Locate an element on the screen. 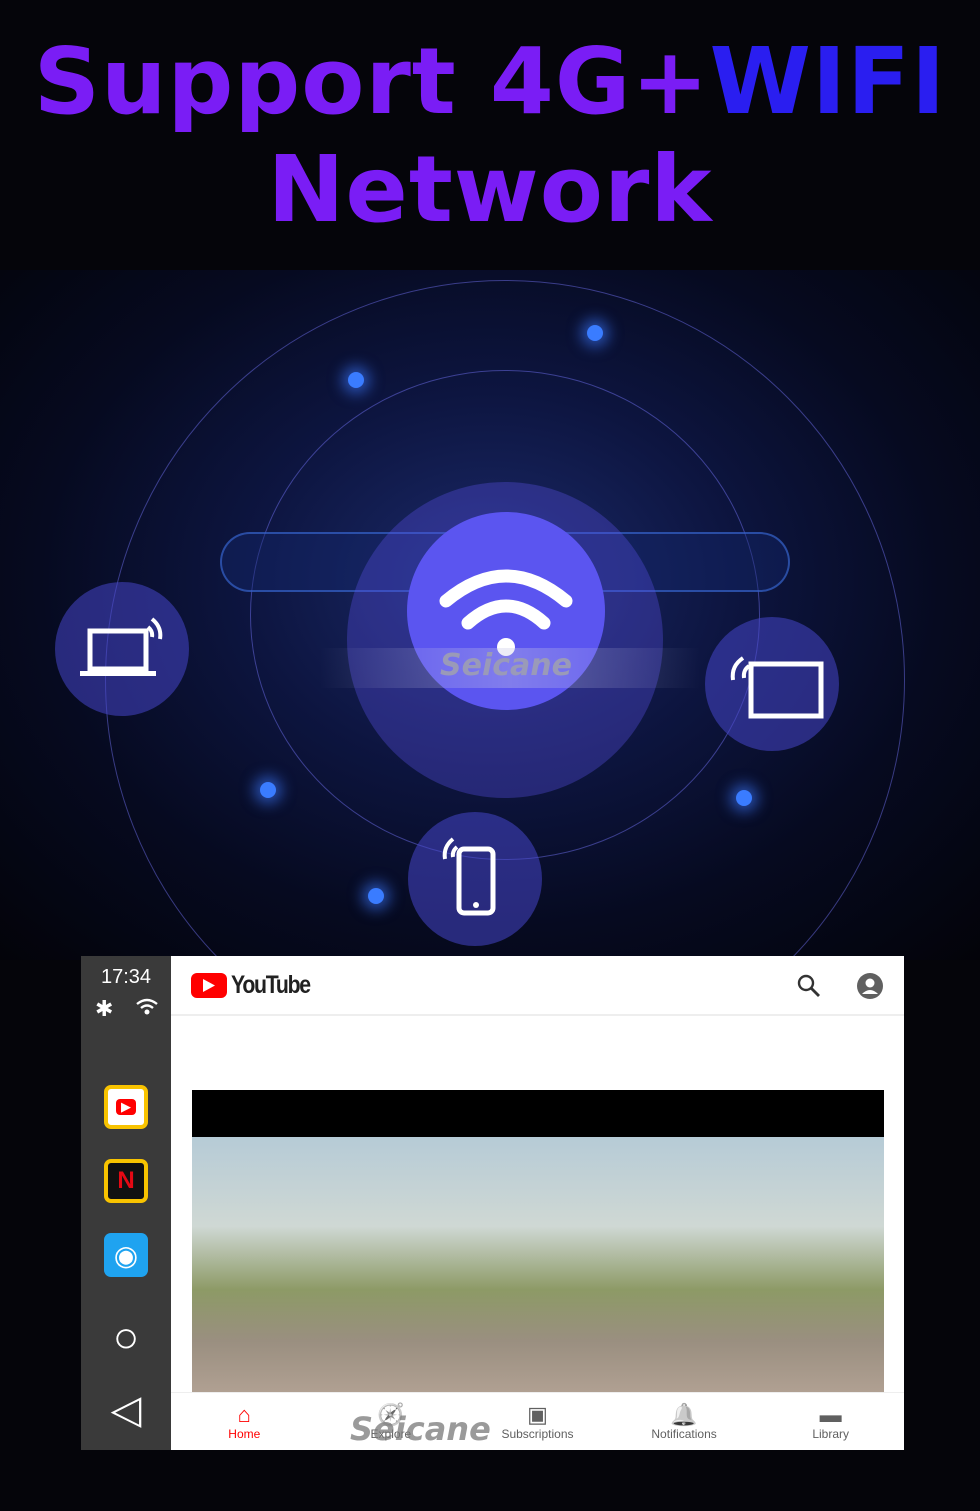 This screenshot has width=980, height=1511. tablet-icon is located at coordinates (777, 687).